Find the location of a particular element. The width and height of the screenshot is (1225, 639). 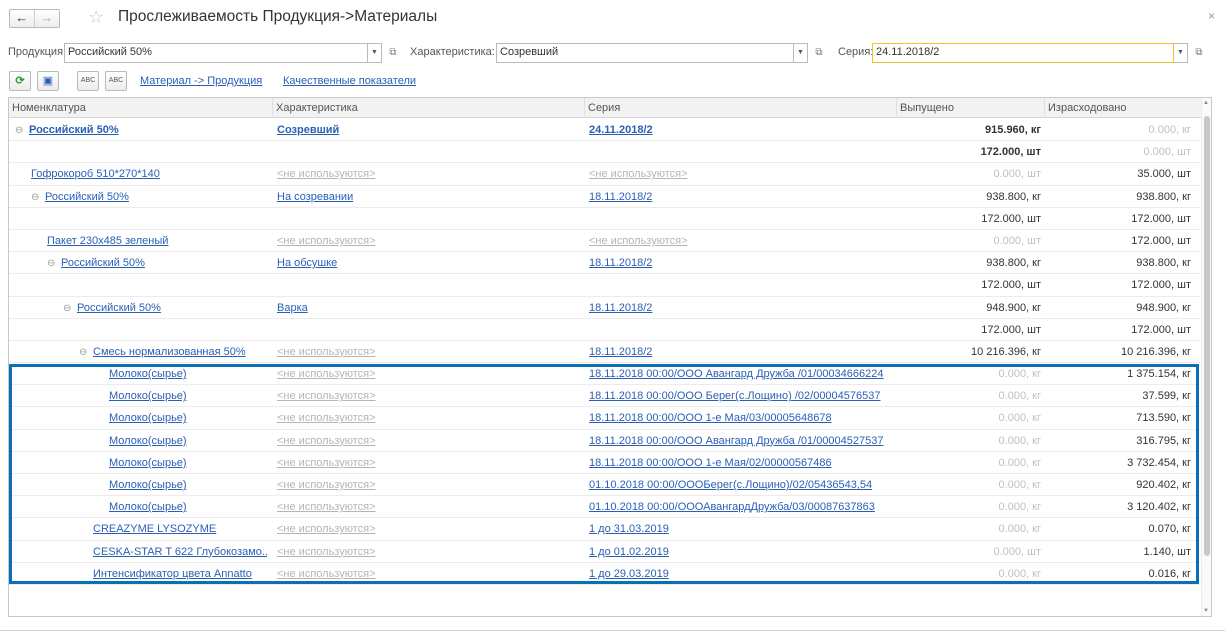

nomenclature-link: Пакет 230х485 зеленый is located at coordinates (107, 241).